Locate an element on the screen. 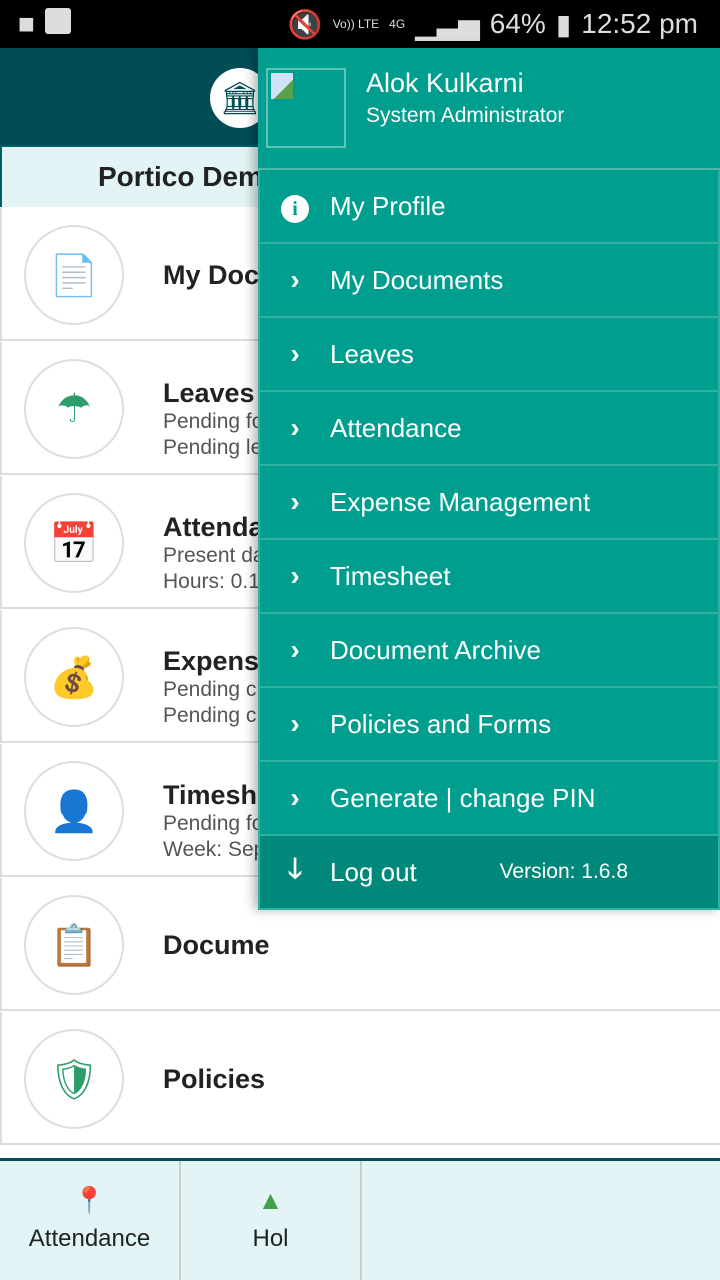 The height and width of the screenshot is (1280, 720). bottom-nav-label: Hol is located at coordinates (270, 1238).